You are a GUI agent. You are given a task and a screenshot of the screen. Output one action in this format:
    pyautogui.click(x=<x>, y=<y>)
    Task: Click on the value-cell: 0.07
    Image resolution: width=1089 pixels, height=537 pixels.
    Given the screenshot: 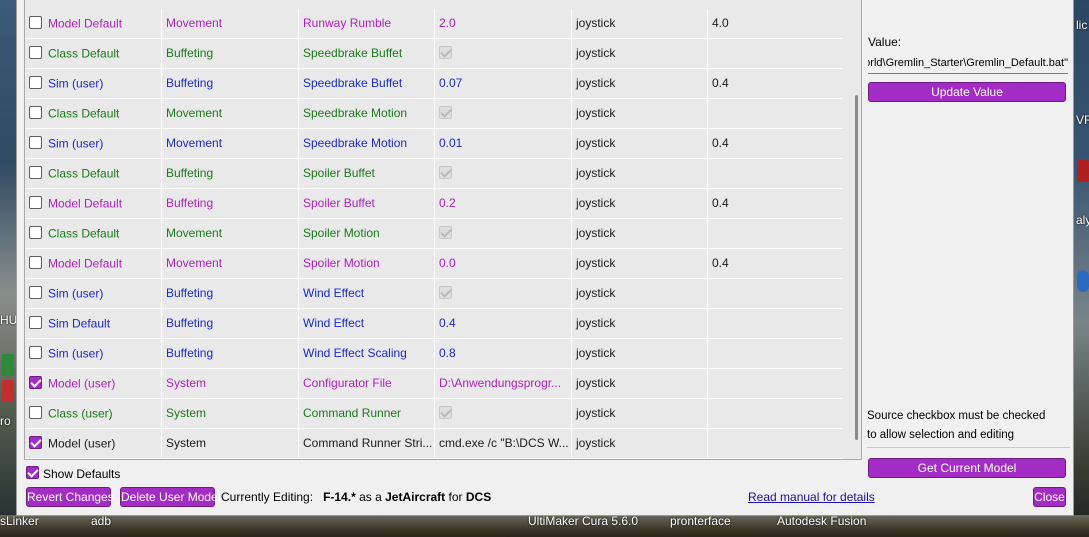 What is the action you would take?
    pyautogui.click(x=503, y=83)
    